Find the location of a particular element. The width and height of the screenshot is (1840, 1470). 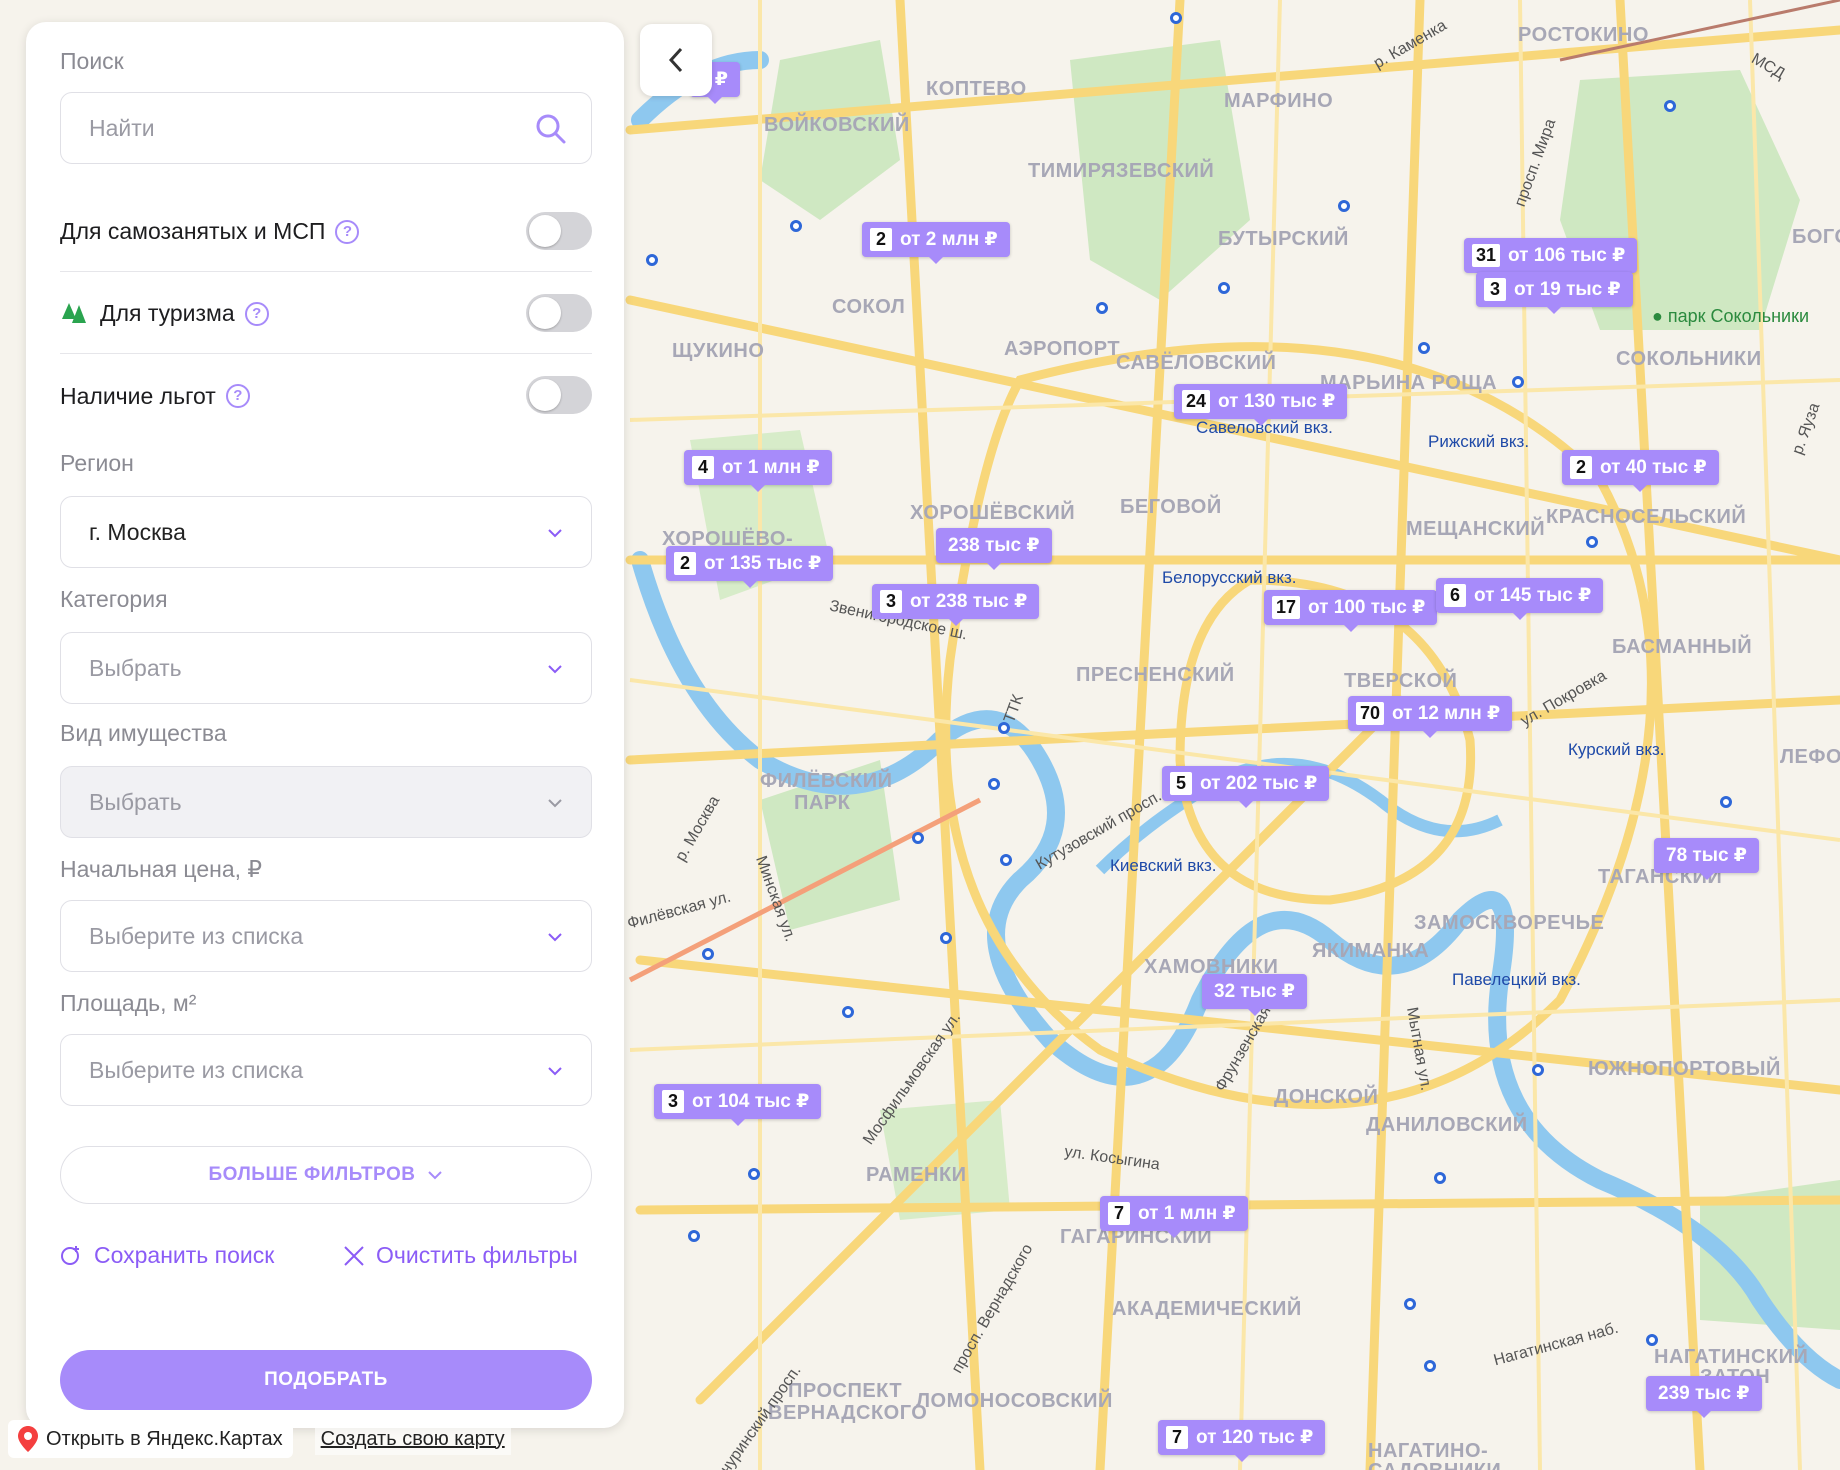

marker-count: 6 is located at coordinates (1455, 595).